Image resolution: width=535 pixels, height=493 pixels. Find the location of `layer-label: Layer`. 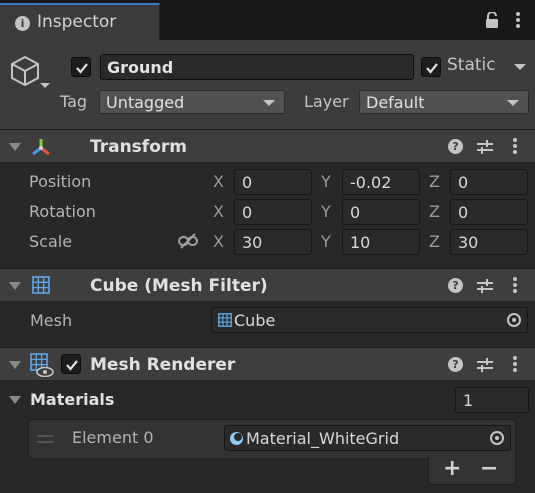

layer-label: Layer is located at coordinates (326, 101).